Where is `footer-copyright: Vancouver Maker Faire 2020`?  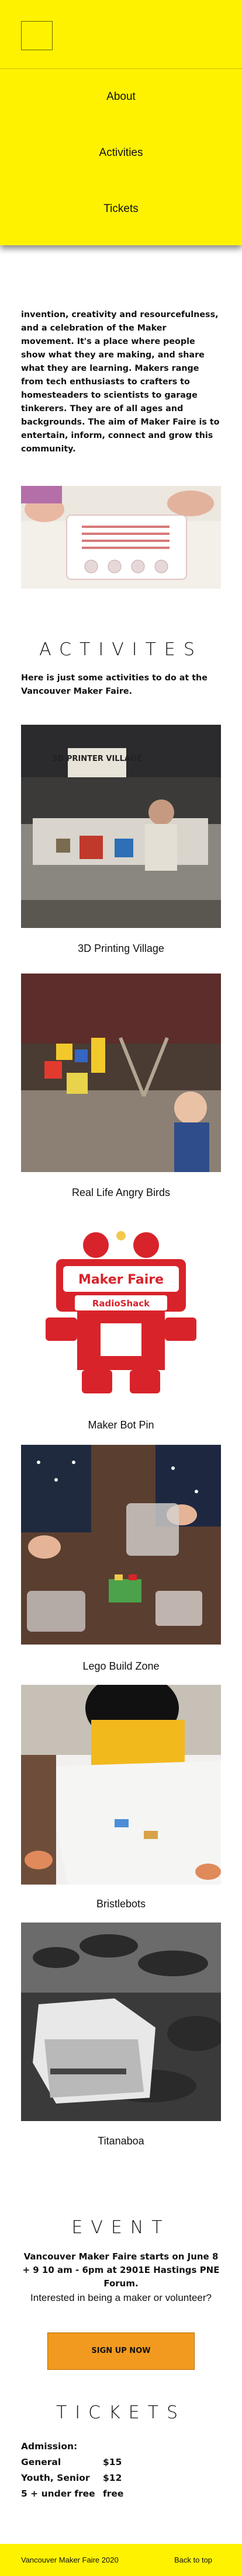 footer-copyright: Vancouver Maker Faire 2020 is located at coordinates (70, 2560).